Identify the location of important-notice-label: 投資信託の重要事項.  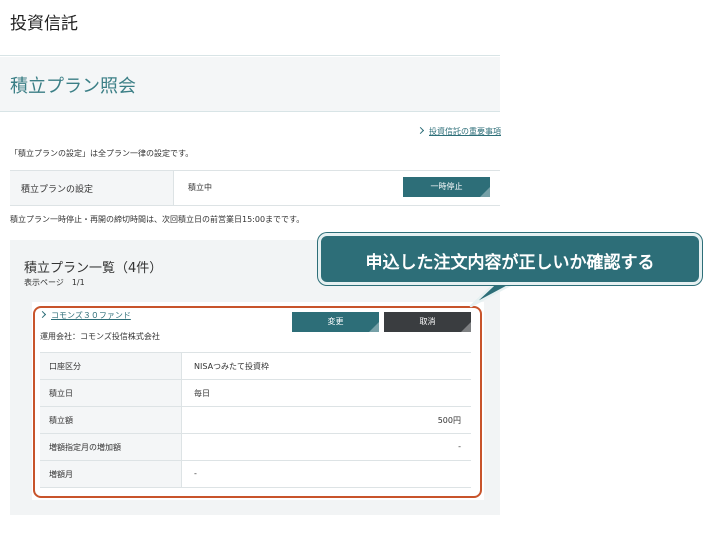
(465, 131).